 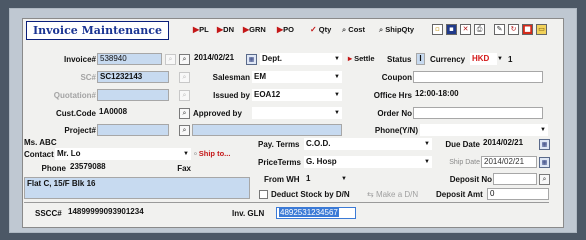 I want to click on po-button: ▶PO, so click(x=285, y=30).